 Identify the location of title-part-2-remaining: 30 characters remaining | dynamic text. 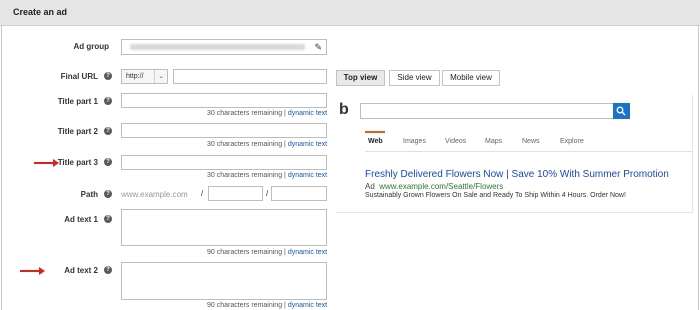
(267, 144).